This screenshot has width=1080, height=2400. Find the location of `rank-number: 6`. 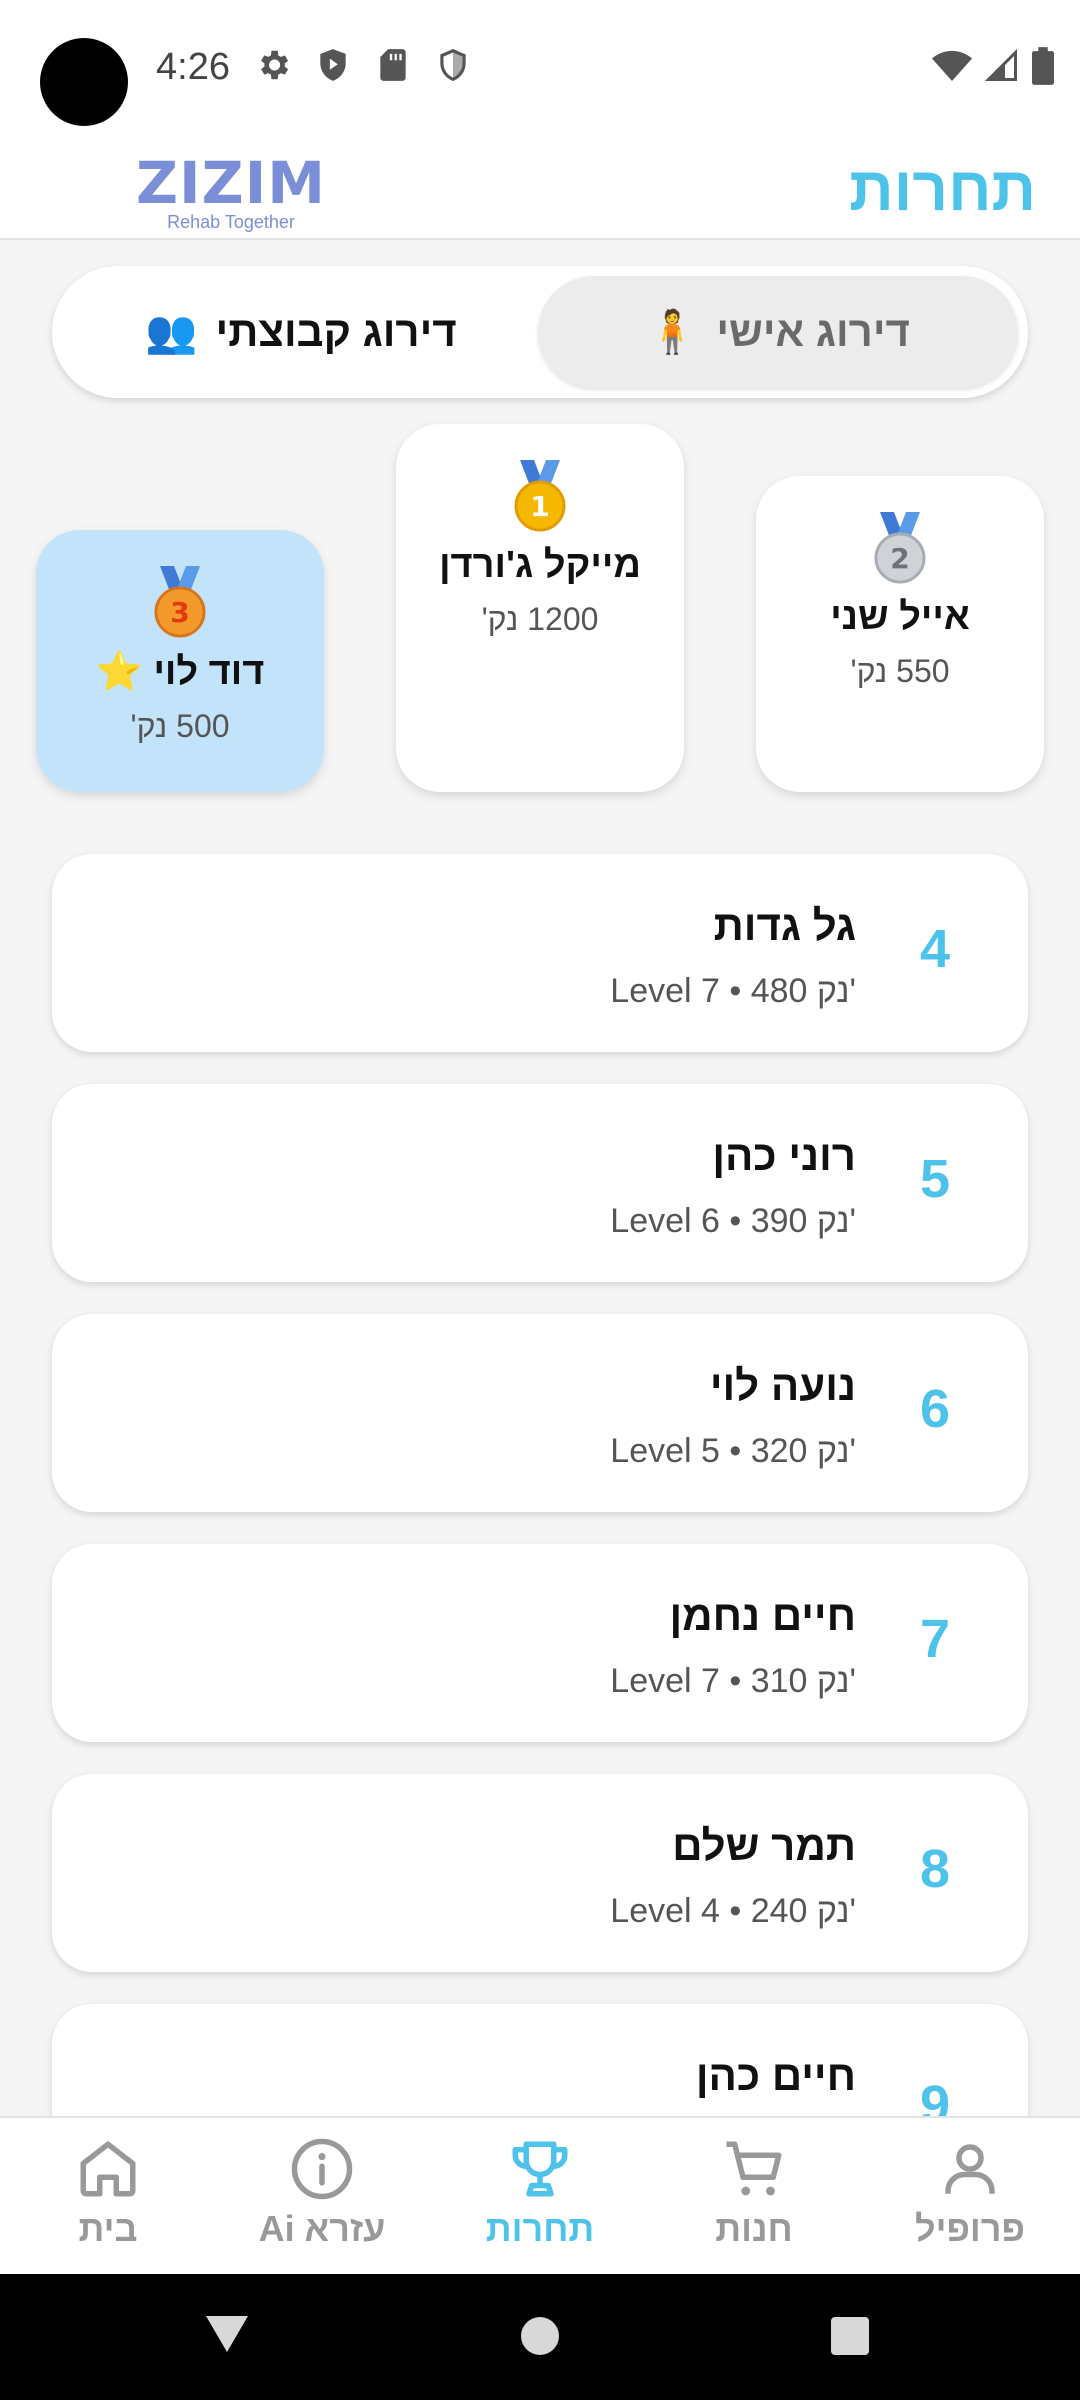

rank-number: 6 is located at coordinates (934, 1409).